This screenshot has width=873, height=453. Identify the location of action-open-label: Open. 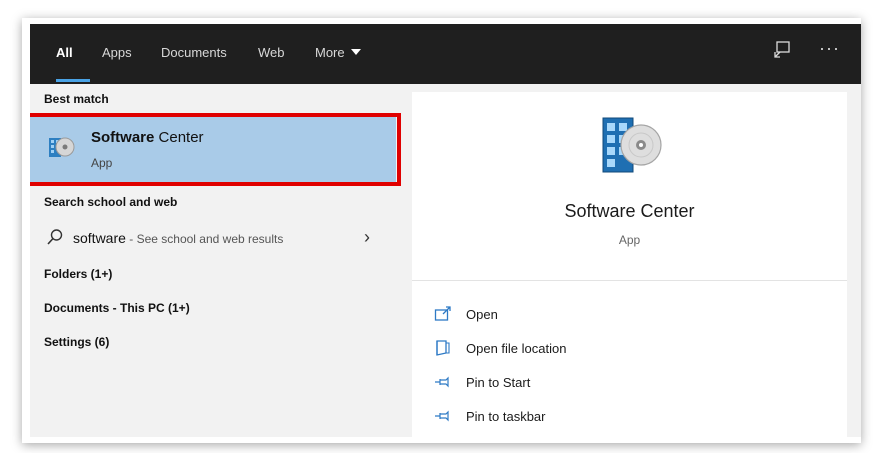
(482, 314).